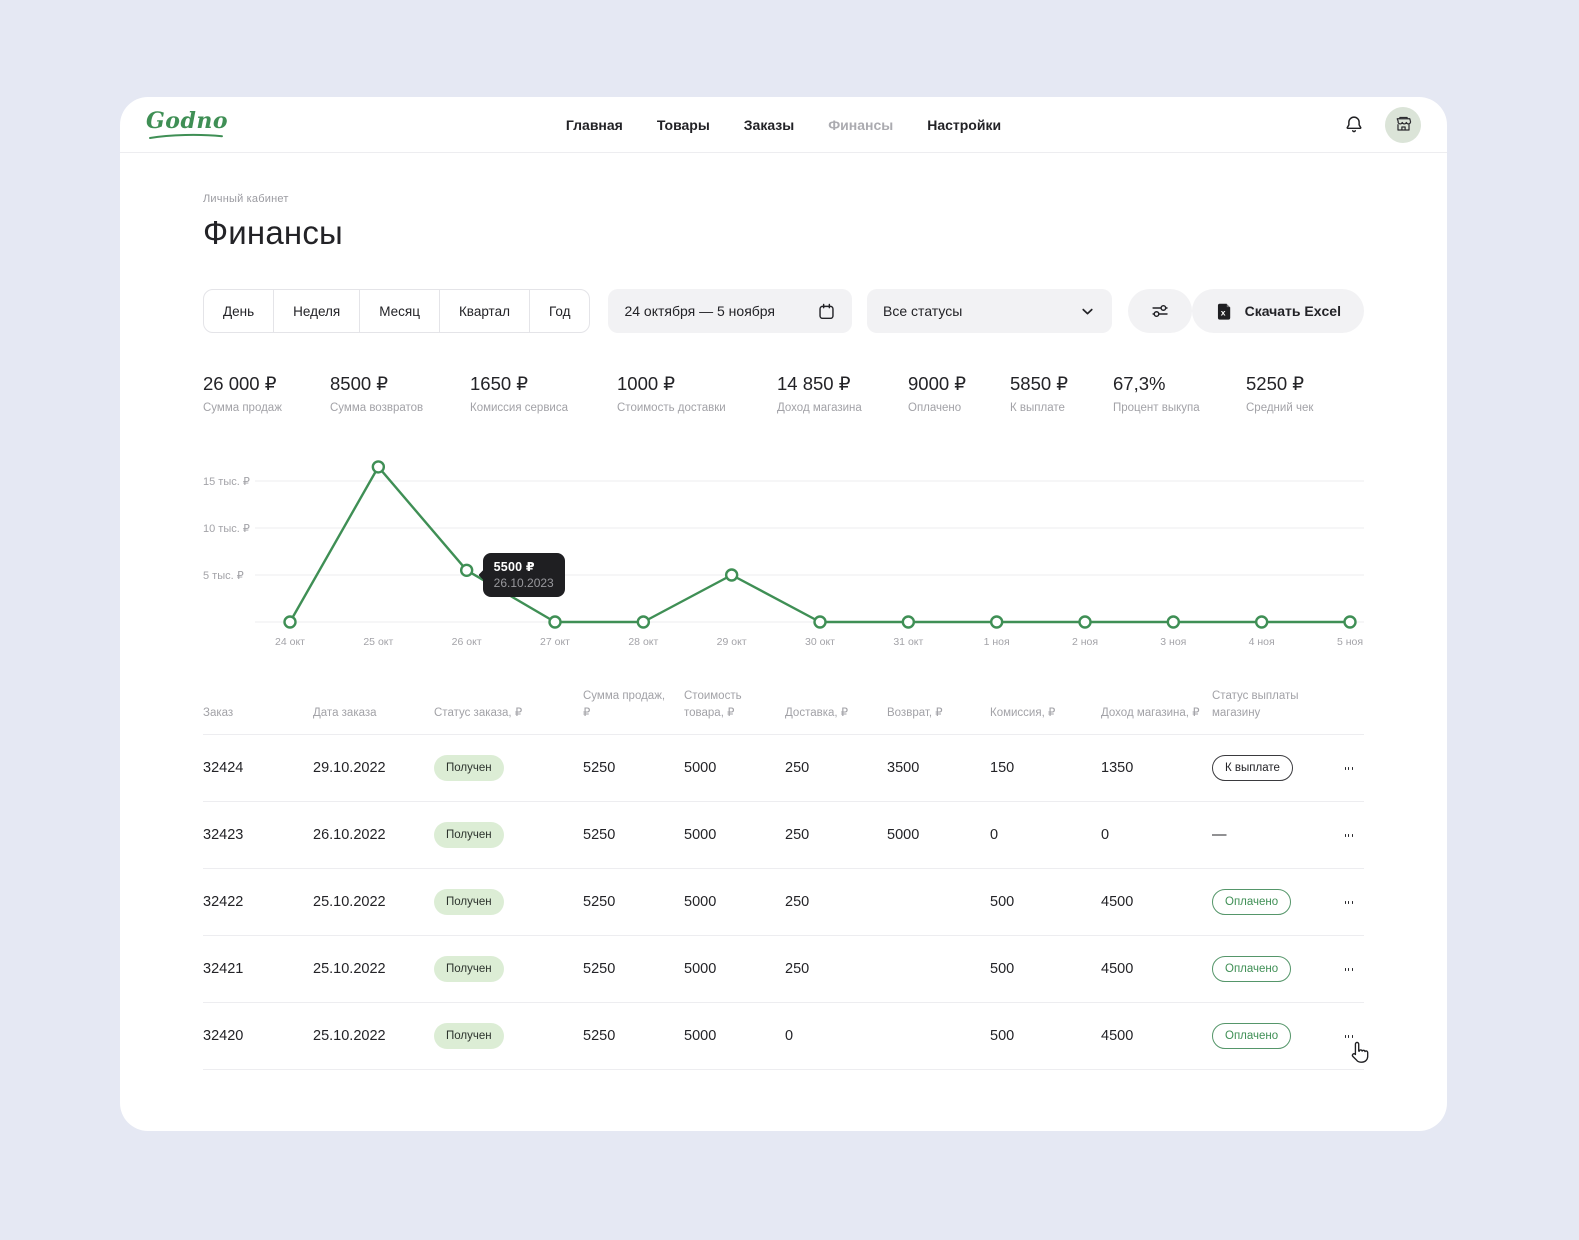 Image resolution: width=1579 pixels, height=1240 pixels. I want to click on order-date-cell: 26.10.2022, so click(373, 835).